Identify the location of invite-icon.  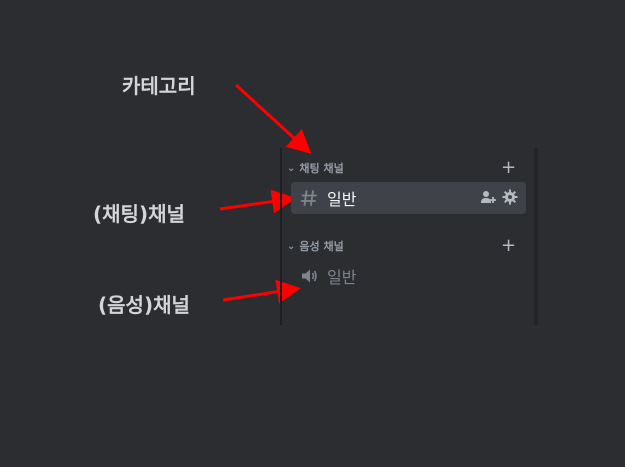
(488, 199).